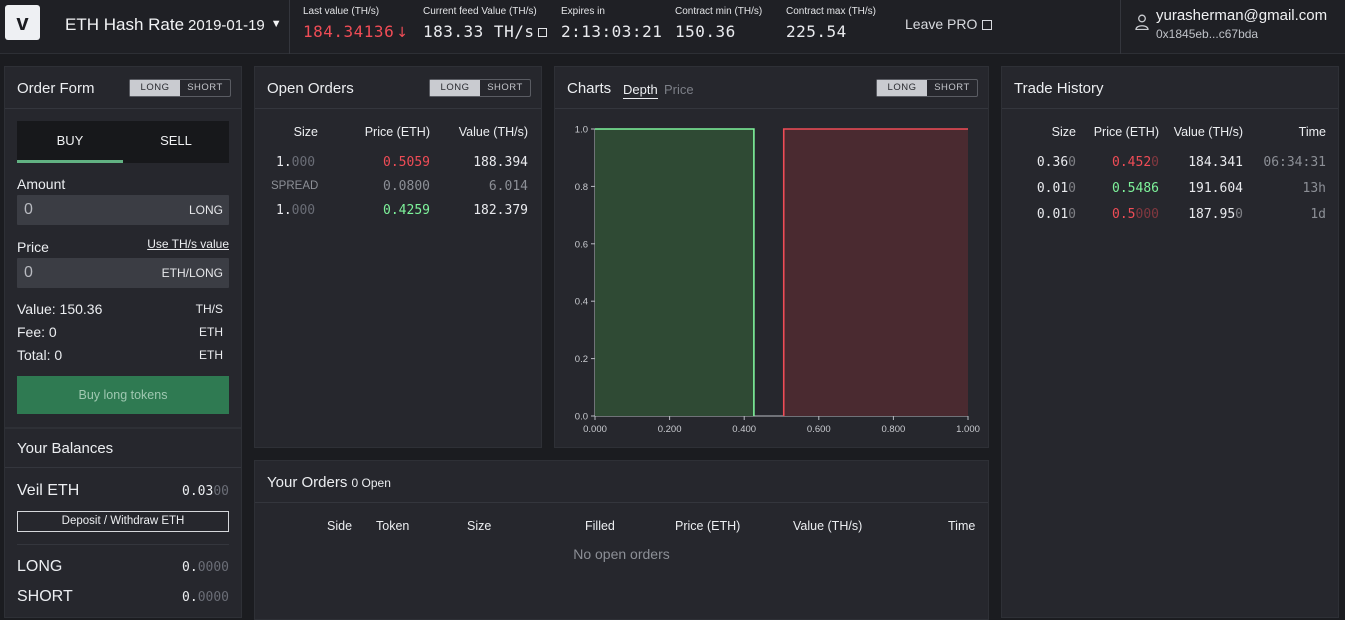 The image size is (1345, 620). I want to click on value-label: Value: 150.36, so click(60, 309).